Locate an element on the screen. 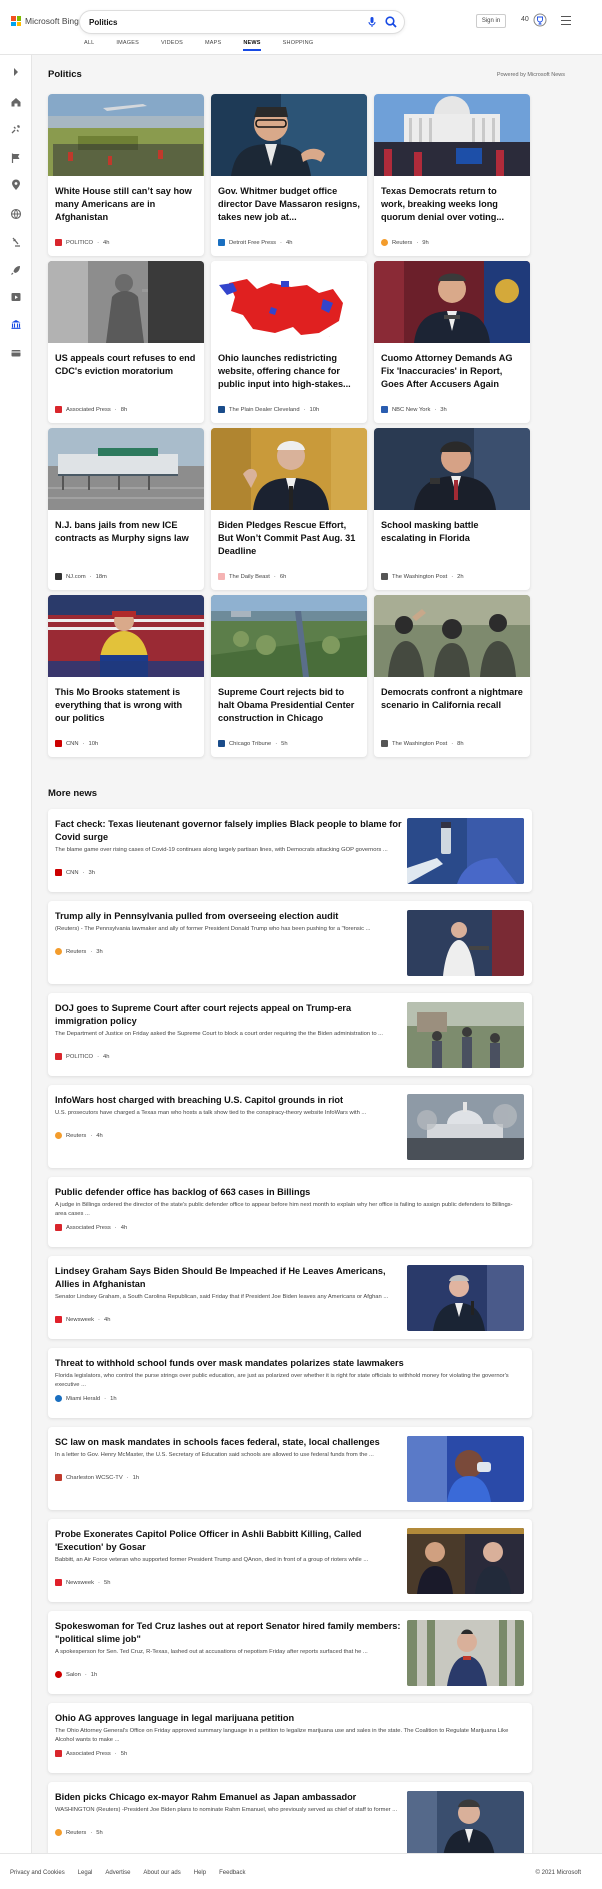 This screenshot has height=1889, width=602. search-icon is located at coordinates (391, 22).